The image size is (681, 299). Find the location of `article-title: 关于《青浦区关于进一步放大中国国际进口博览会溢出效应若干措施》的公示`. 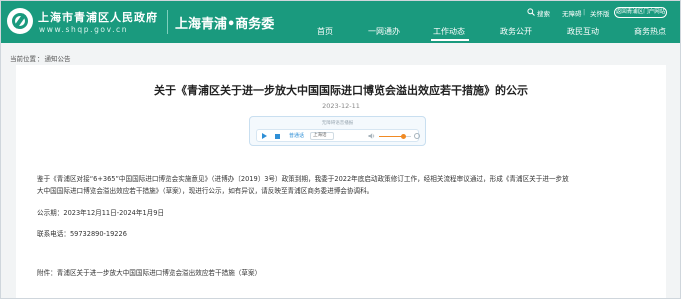

article-title: 关于《青浦区关于进一步放大中国国际进口博览会溢出效应若干措施》的公示 is located at coordinates (341, 90).